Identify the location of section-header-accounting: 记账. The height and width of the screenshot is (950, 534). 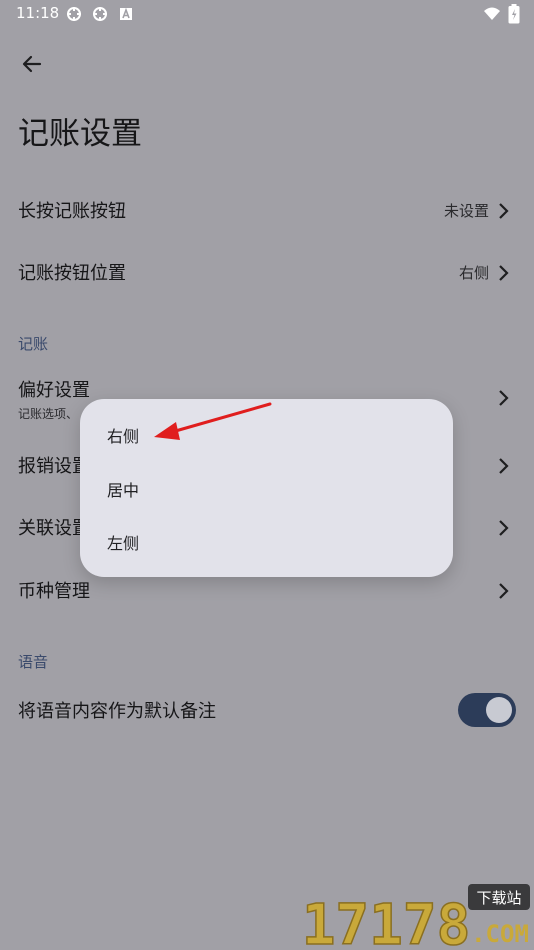
(33, 344).